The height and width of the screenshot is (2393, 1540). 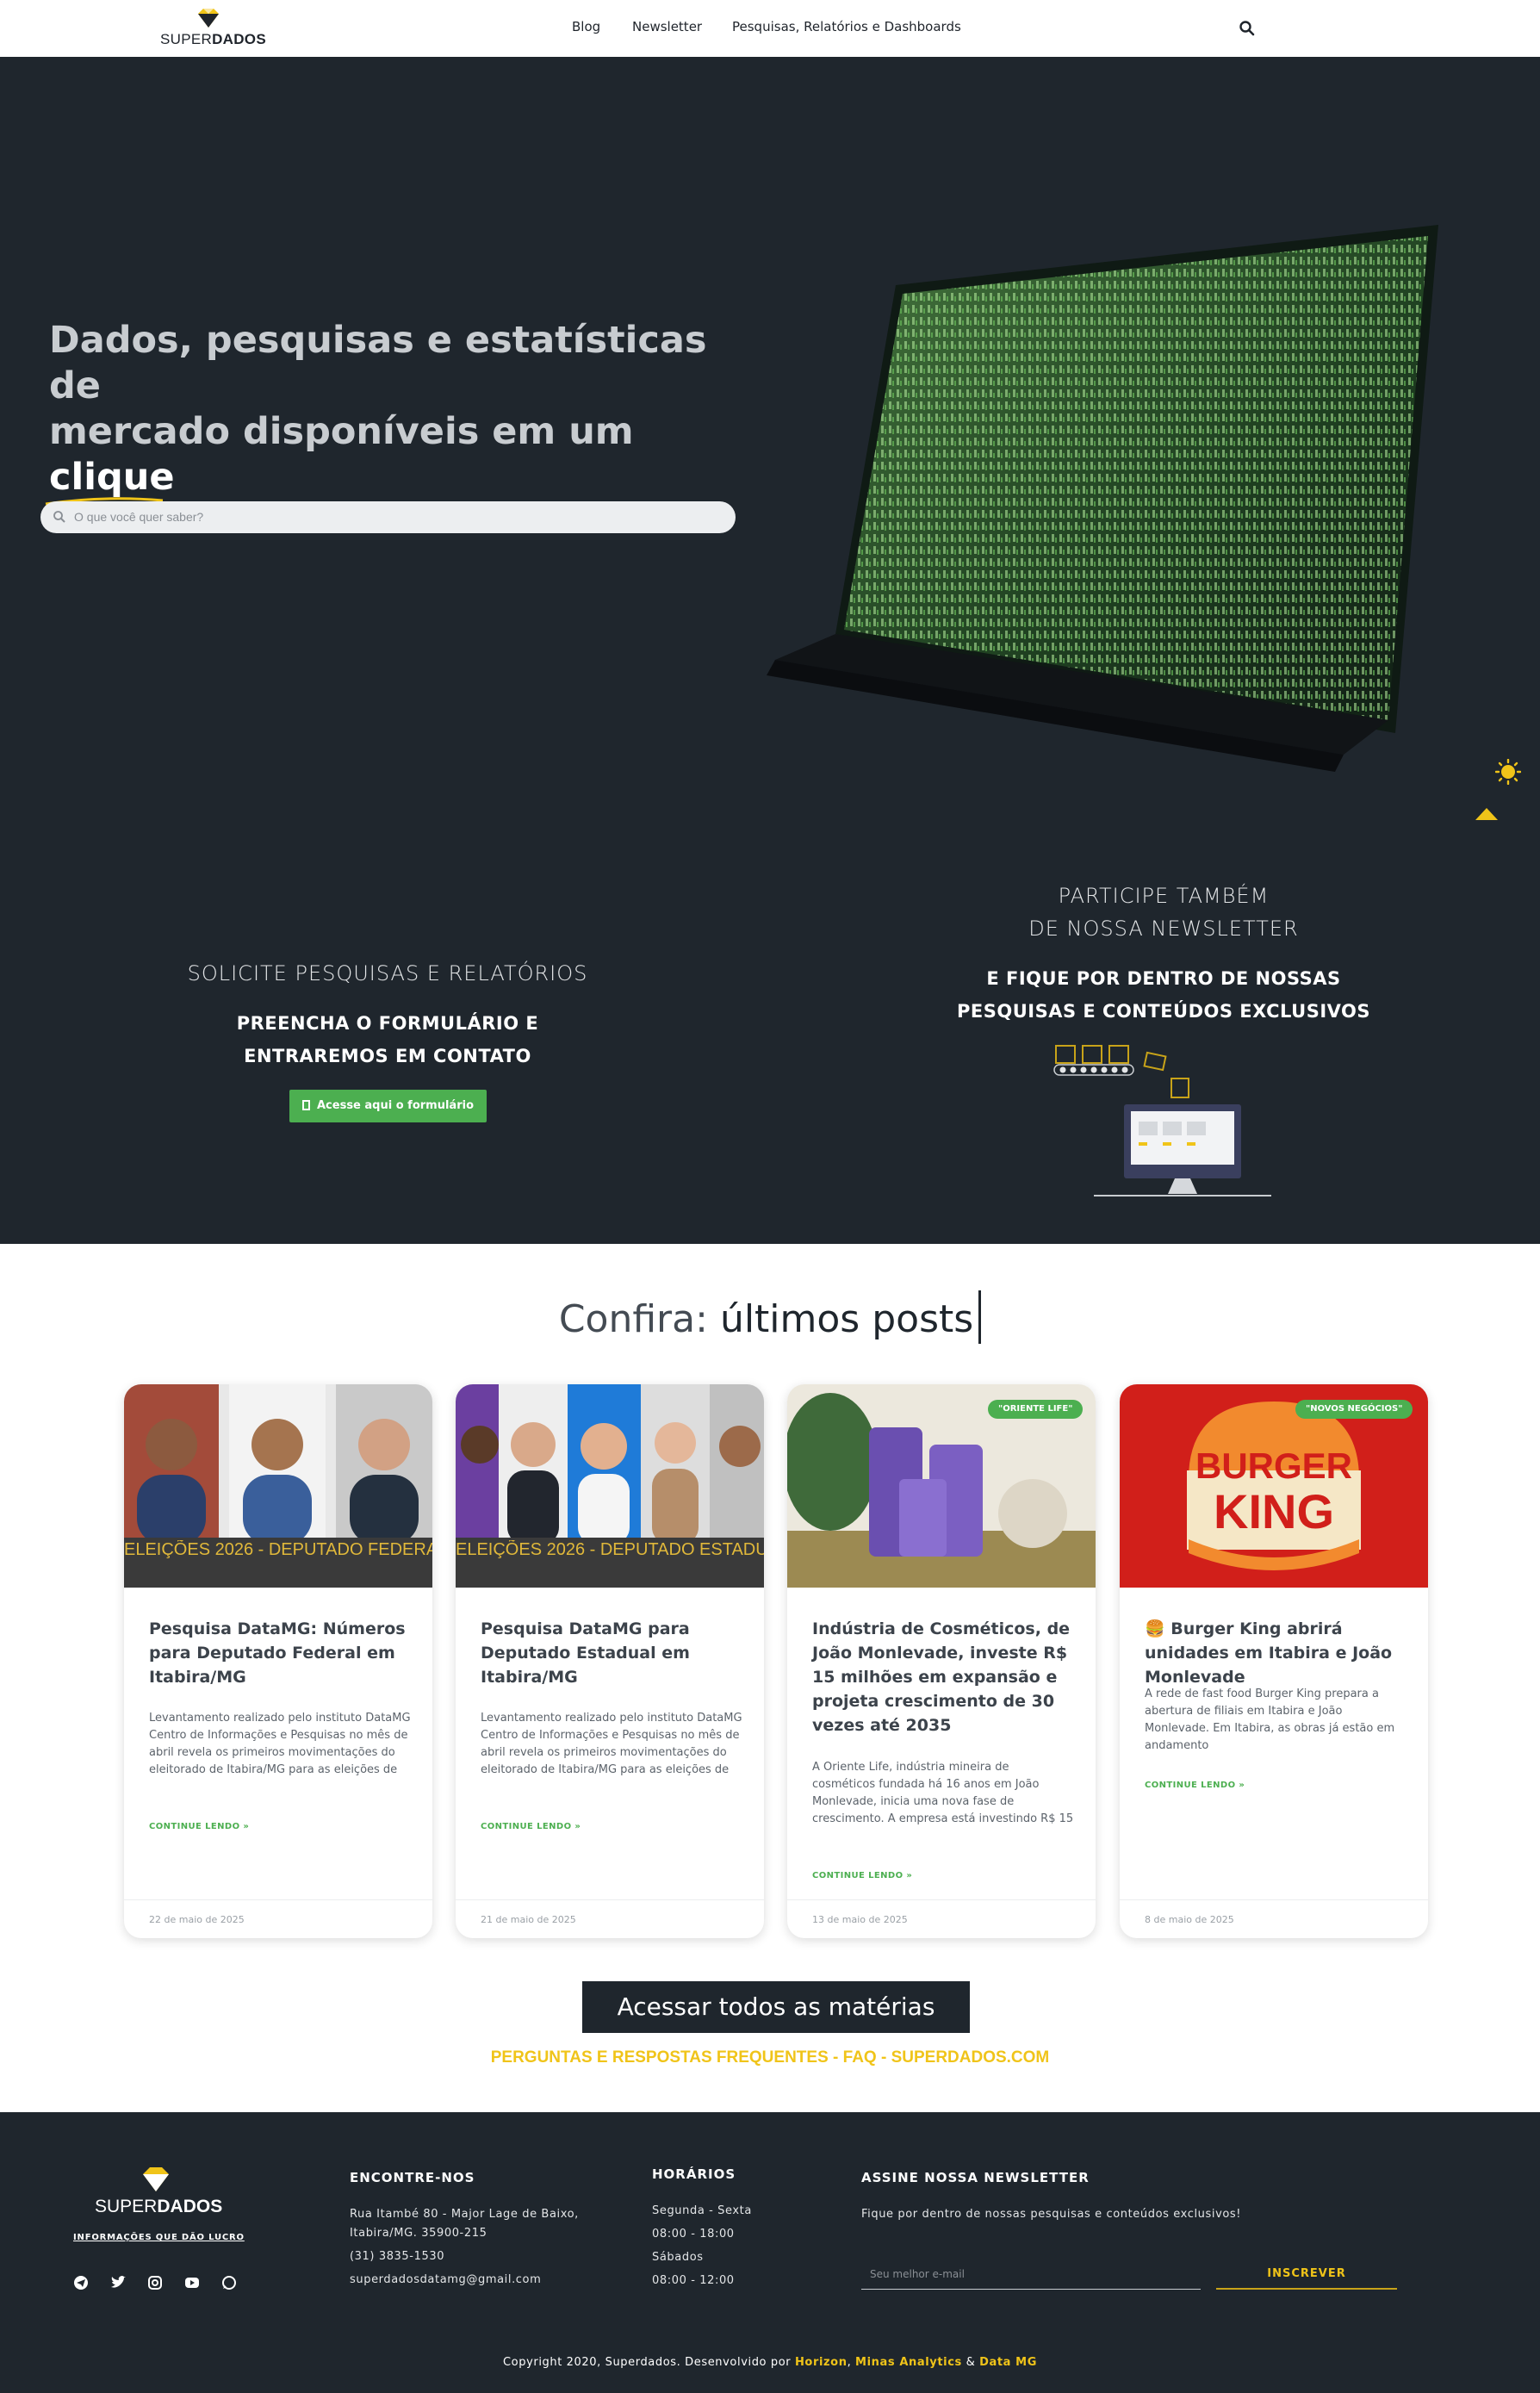 I want to click on saturday-hours: 08:00 - 12:00, so click(x=693, y=2280).